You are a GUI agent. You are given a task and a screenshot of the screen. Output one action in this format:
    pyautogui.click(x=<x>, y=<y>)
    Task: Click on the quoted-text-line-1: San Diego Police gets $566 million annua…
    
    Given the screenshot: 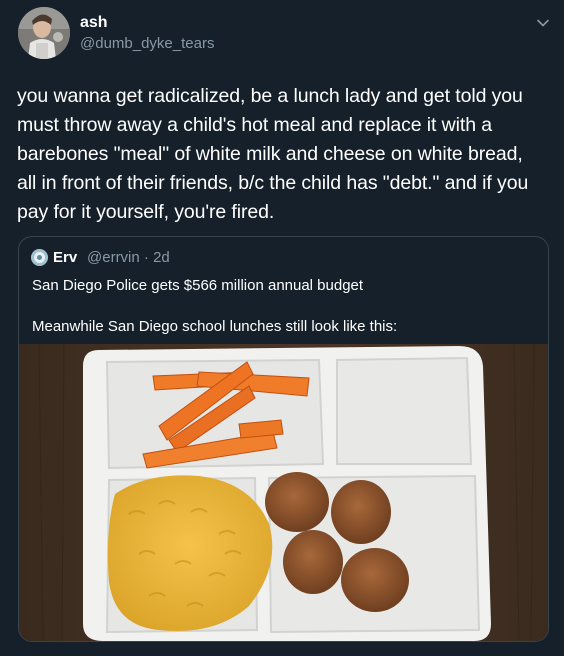 What is the action you would take?
    pyautogui.click(x=198, y=285)
    